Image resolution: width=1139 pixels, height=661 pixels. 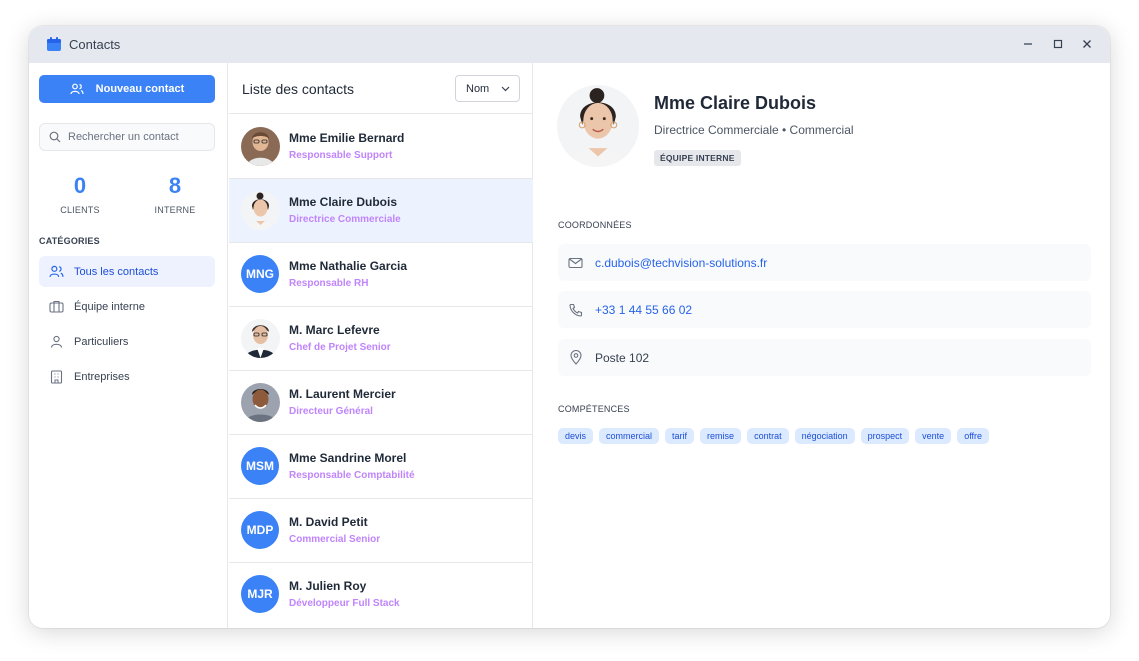 What do you see at coordinates (335, 539) in the screenshot?
I see `contact-role: Commercial Senior` at bounding box center [335, 539].